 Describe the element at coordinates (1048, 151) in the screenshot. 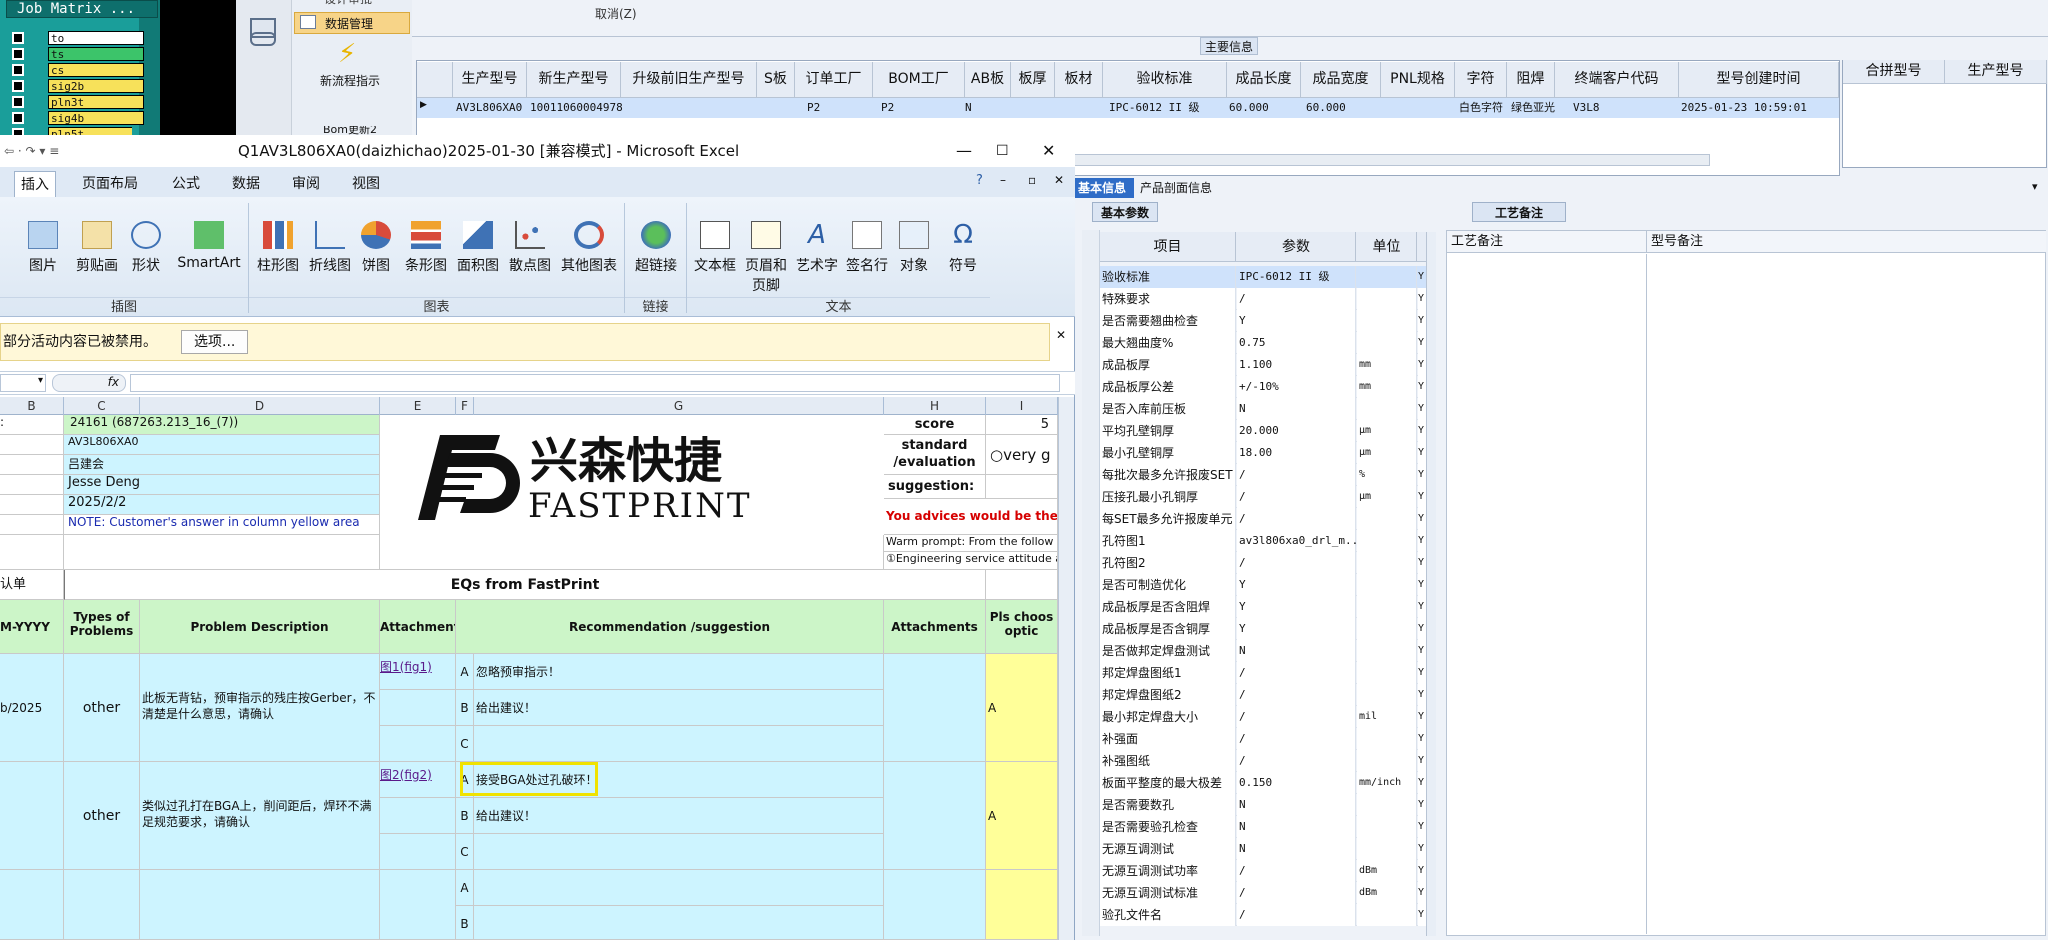

I see `close-icon: ✕` at that location.